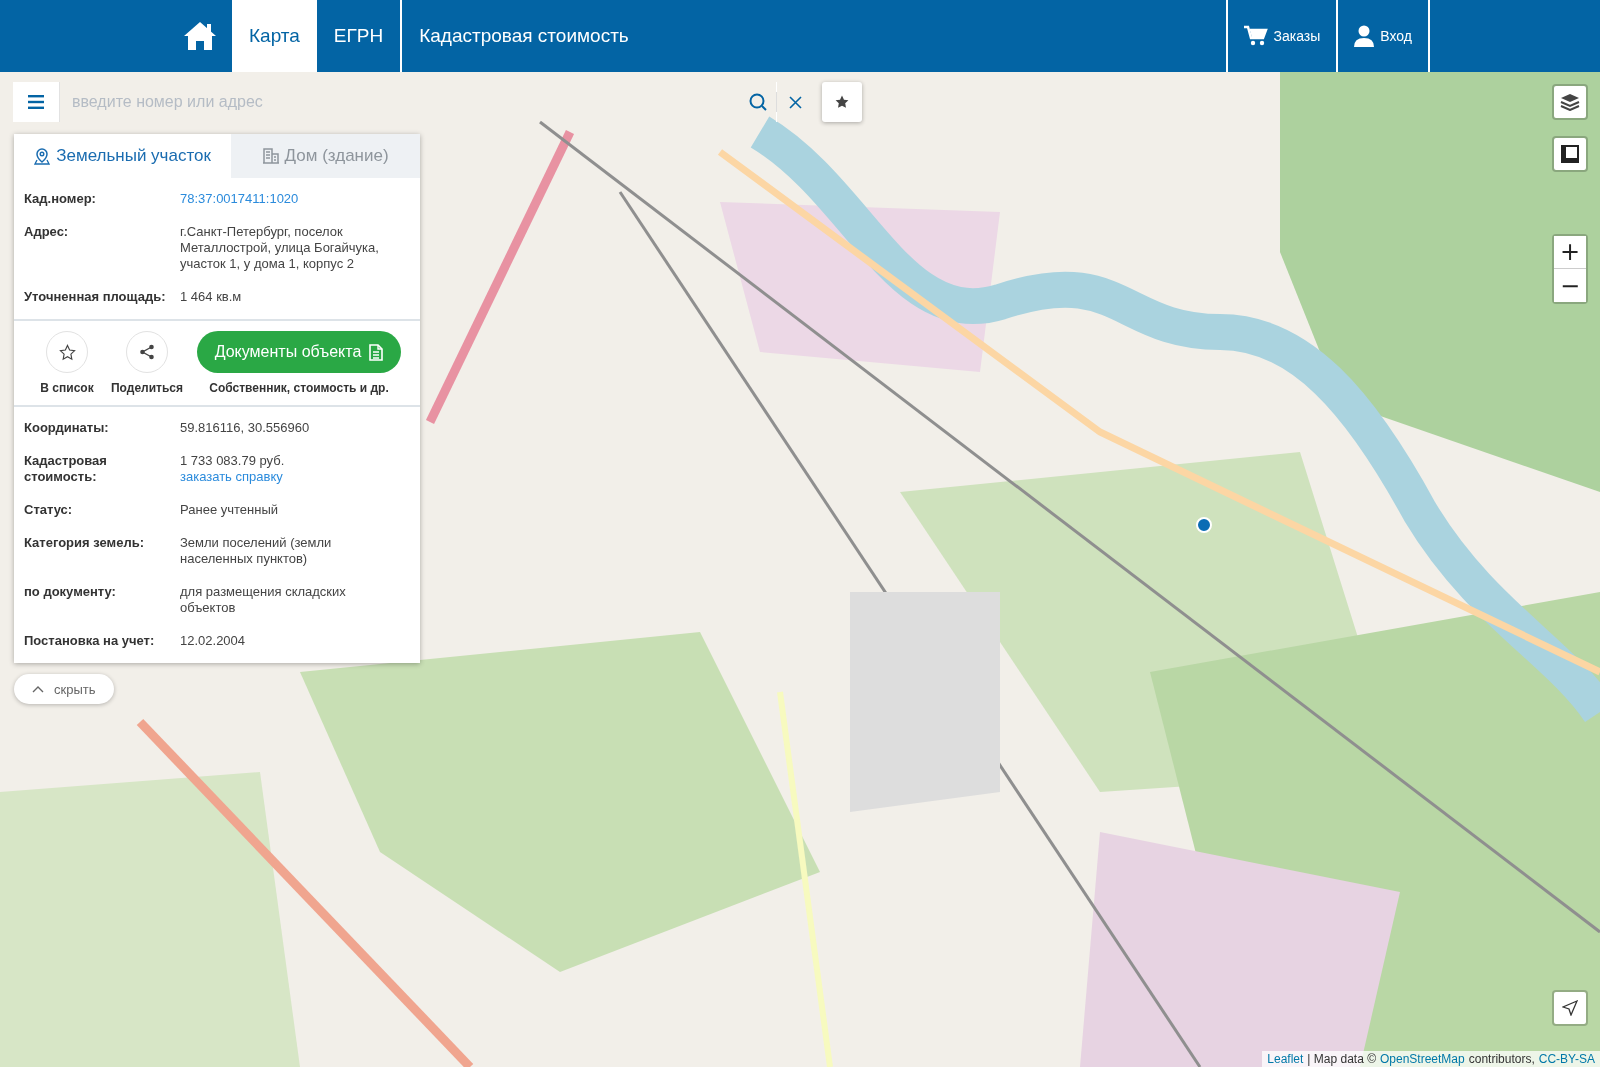  I want to click on add-to-list-button, so click(67, 352).